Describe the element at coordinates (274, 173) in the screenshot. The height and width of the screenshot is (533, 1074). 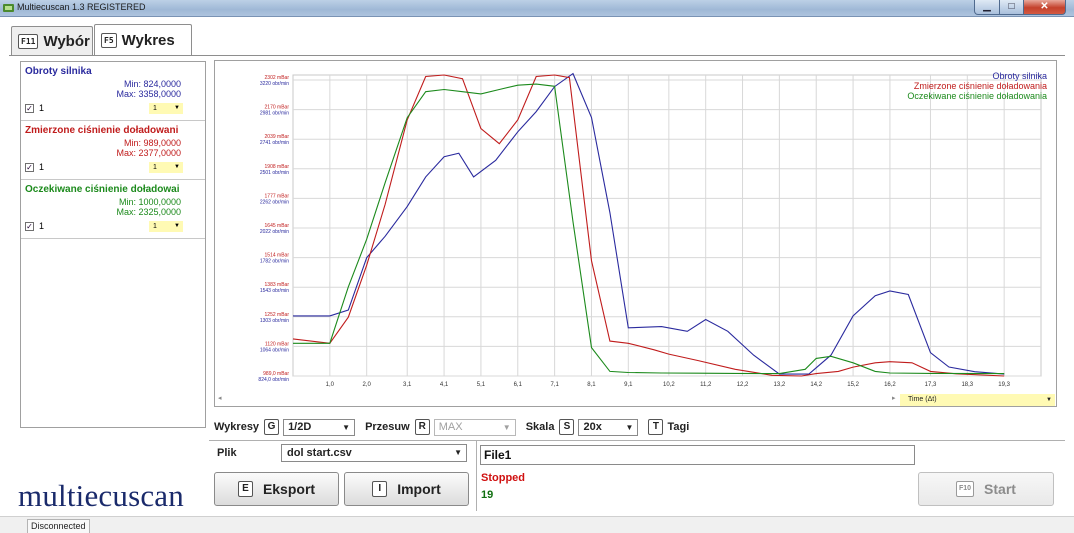
I see `y-tick-label-rpm: 2501 obr/min` at that location.